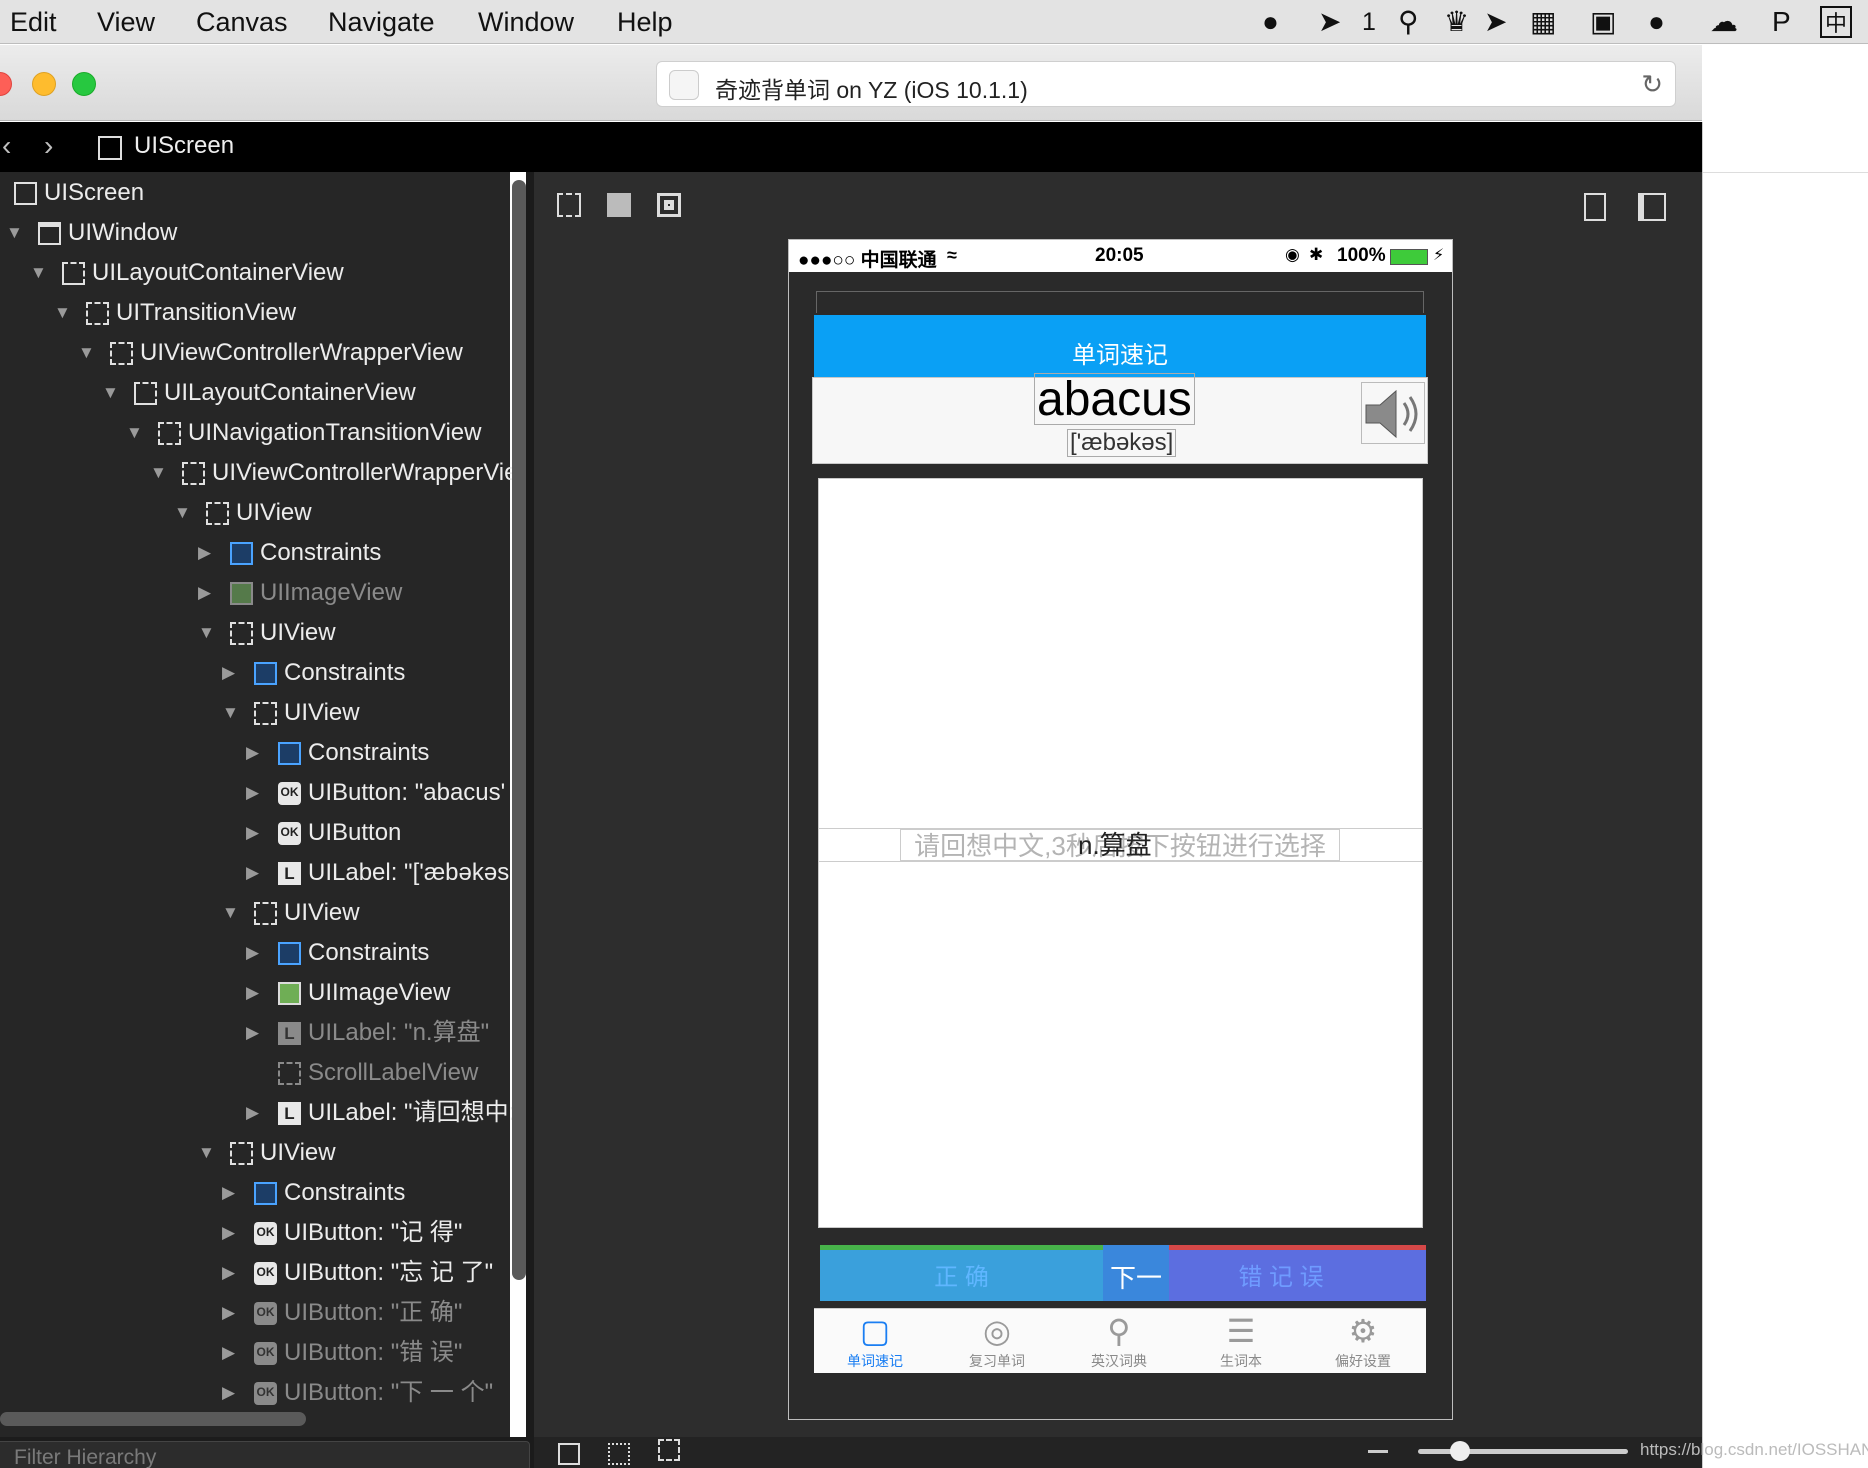  What do you see at coordinates (1270, 22) in the screenshot?
I see `qq-icon: ●` at bounding box center [1270, 22].